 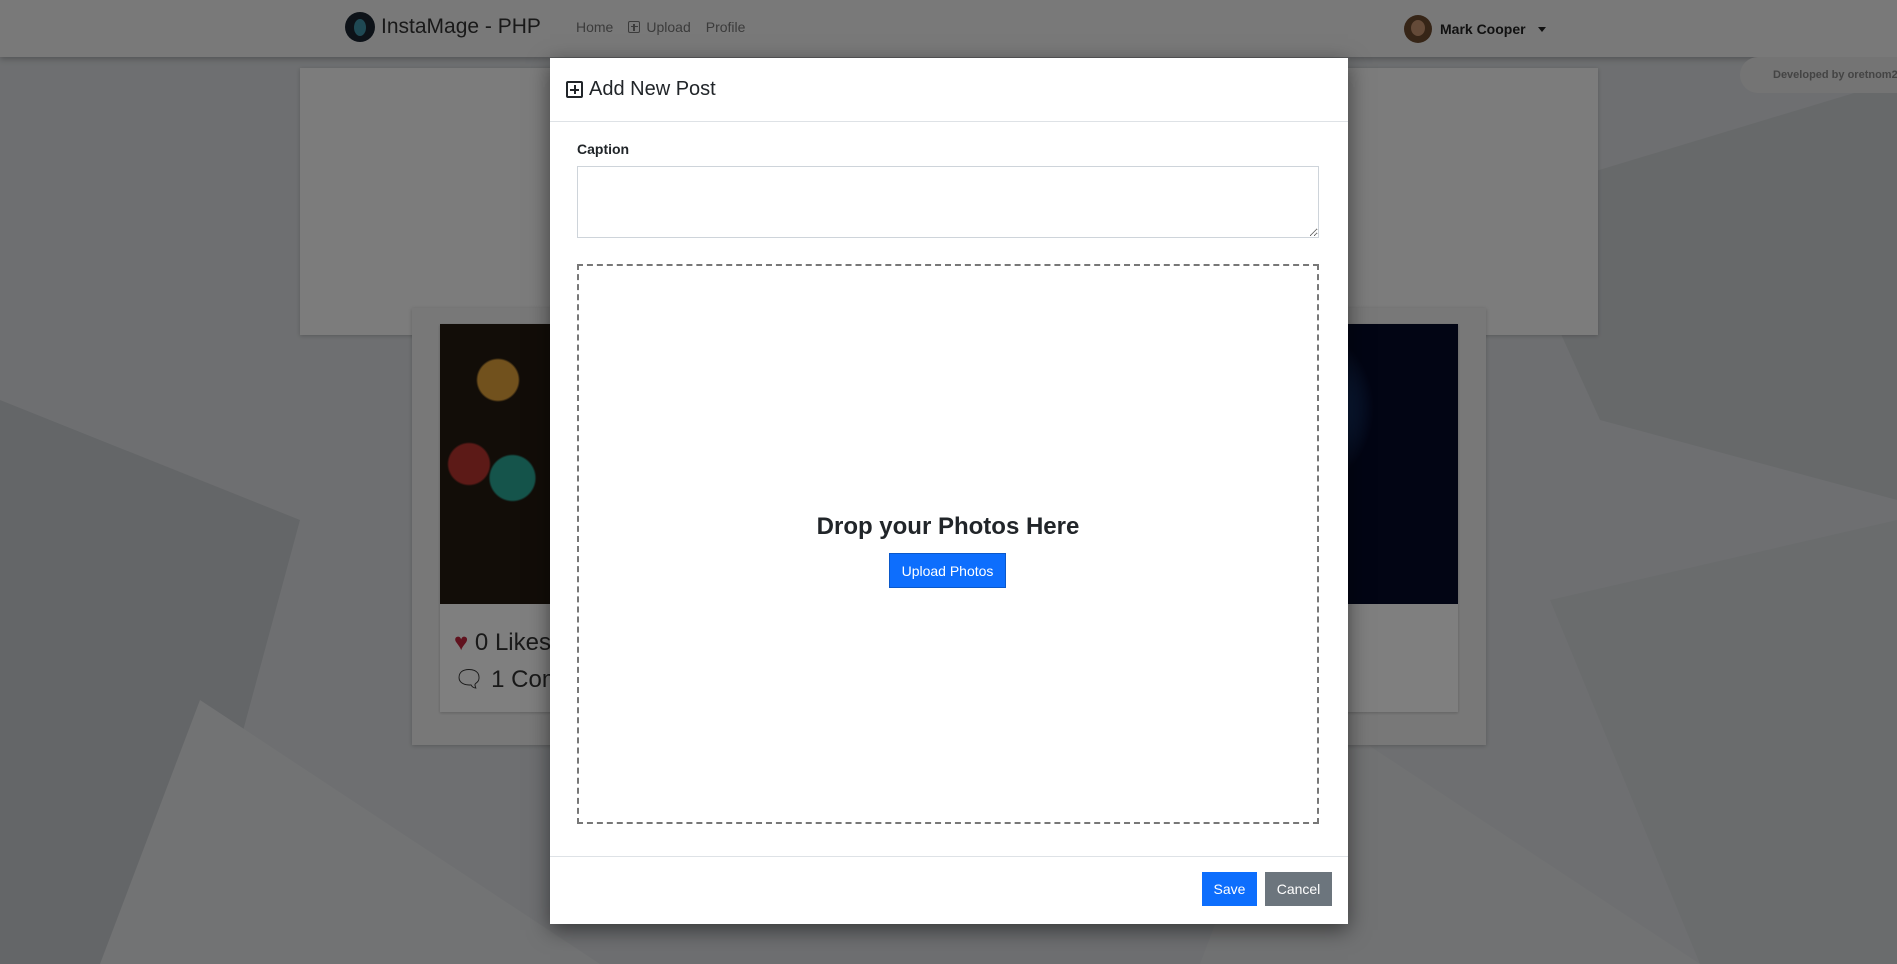 I want to click on cancel-button: Cancel, so click(x=1298, y=889).